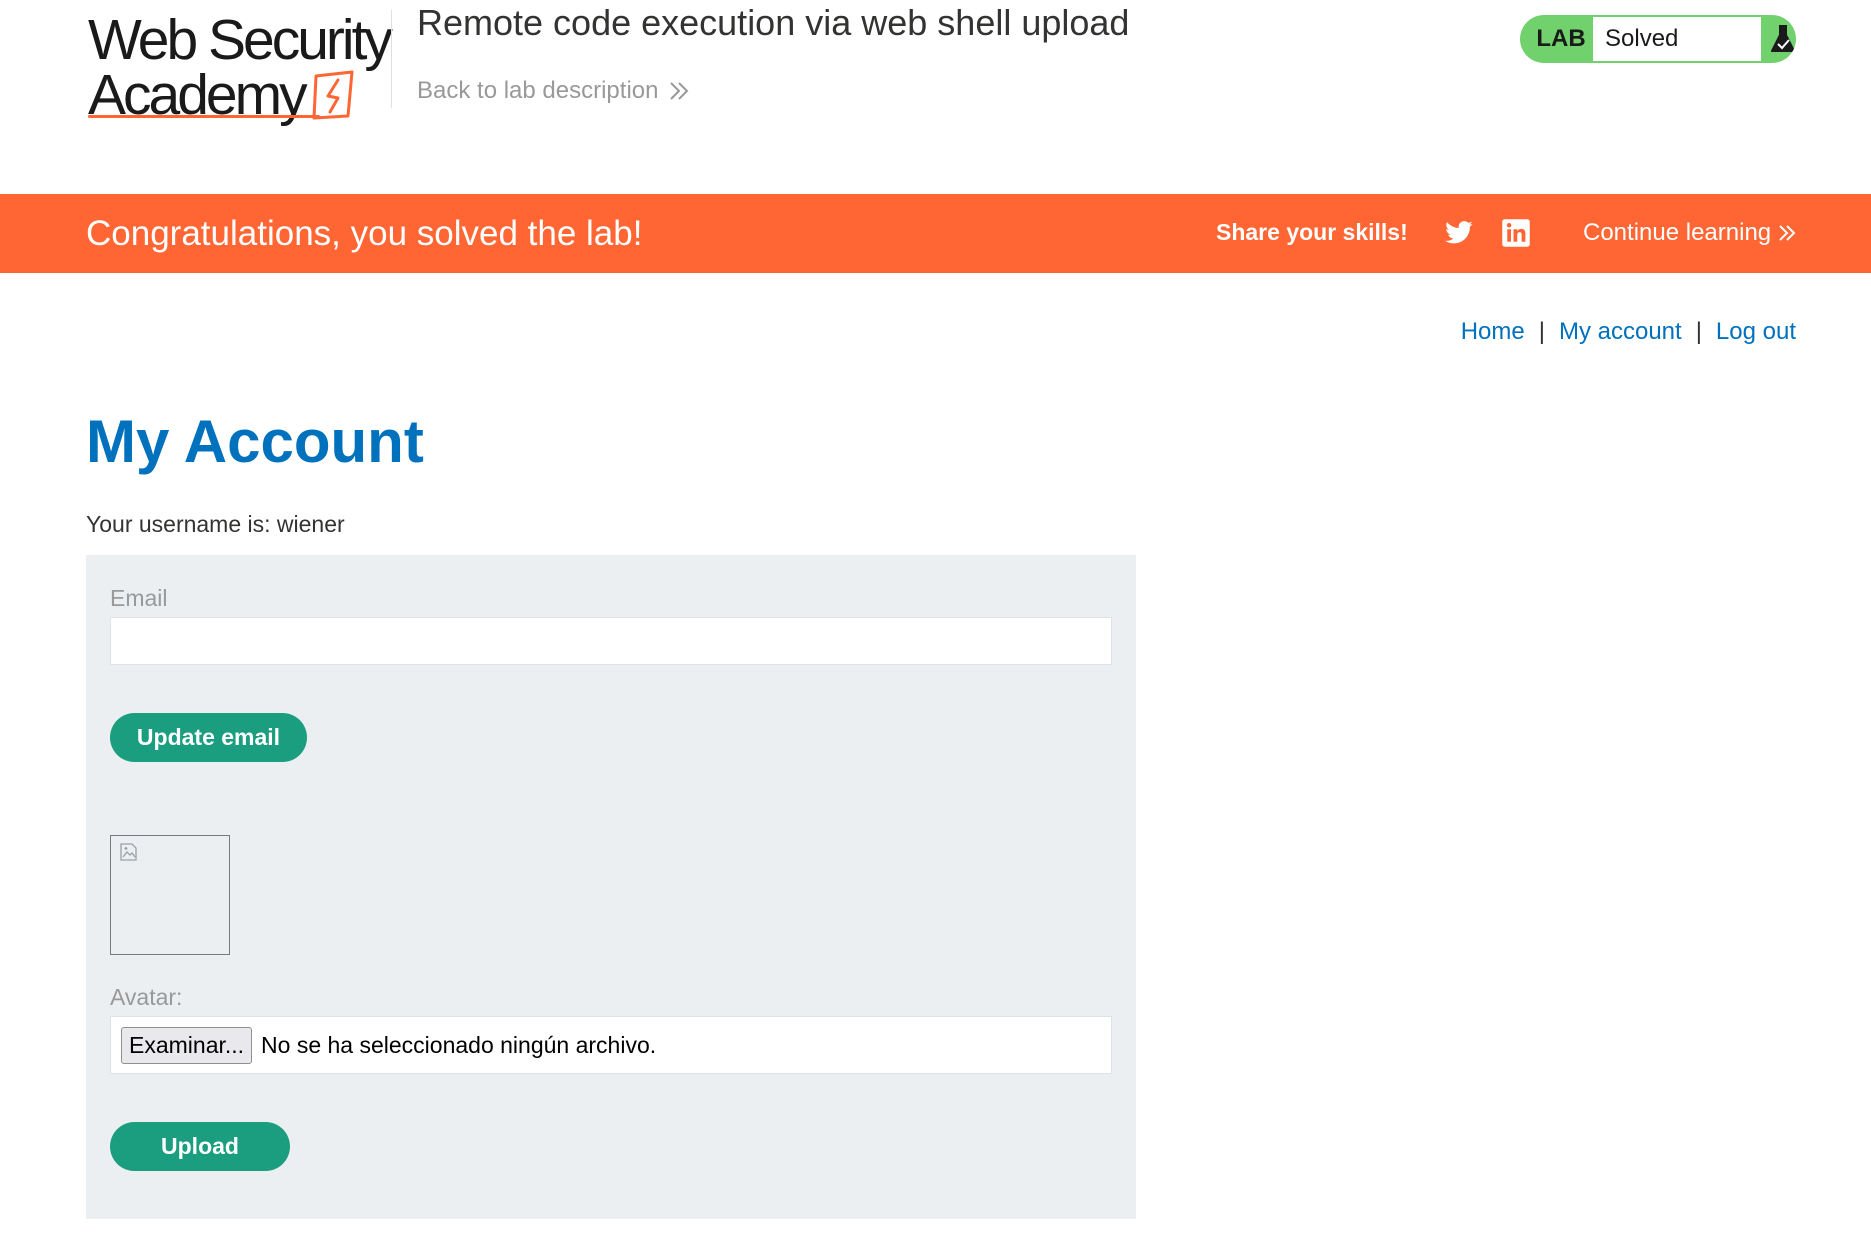  Describe the element at coordinates (1677, 232) in the screenshot. I see `continue-learning-label: Continue learning` at that location.